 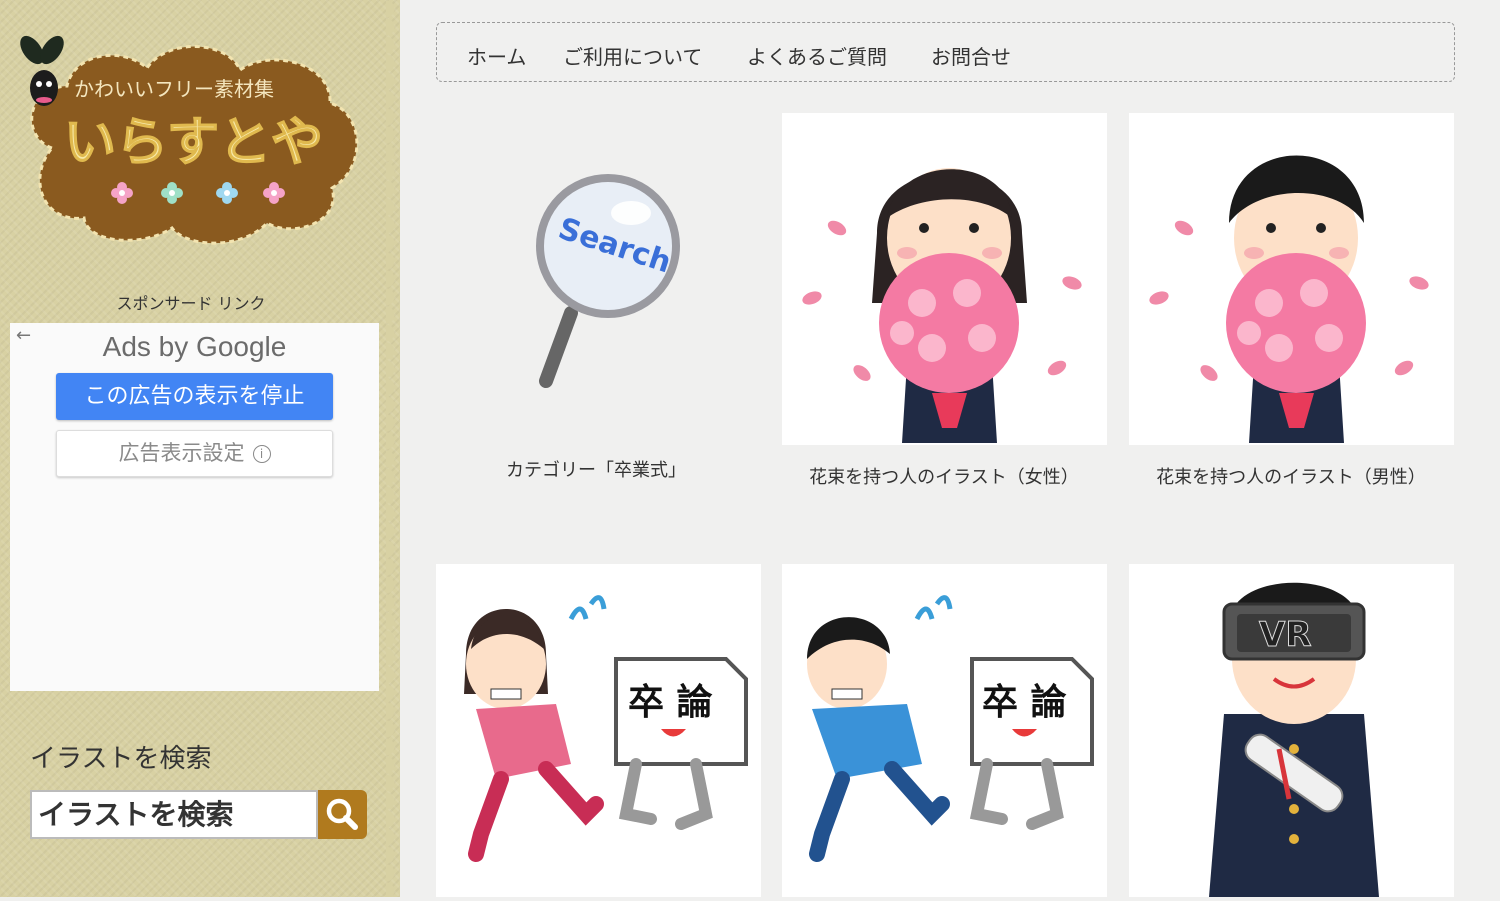 I want to click on stop-ad-button: この広告の表示を停止, so click(x=194, y=396).